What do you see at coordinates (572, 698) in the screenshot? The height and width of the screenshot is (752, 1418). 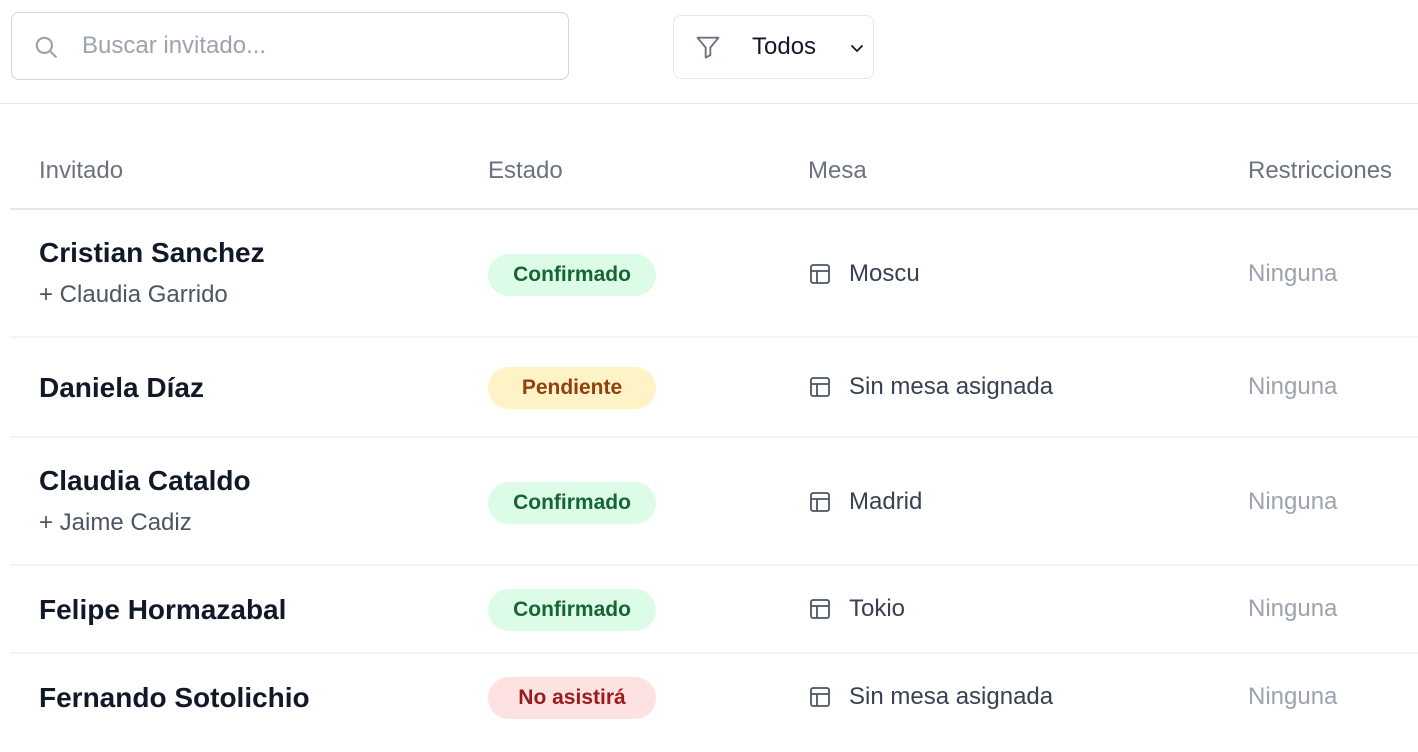 I see `status-badge: No asistirá` at bounding box center [572, 698].